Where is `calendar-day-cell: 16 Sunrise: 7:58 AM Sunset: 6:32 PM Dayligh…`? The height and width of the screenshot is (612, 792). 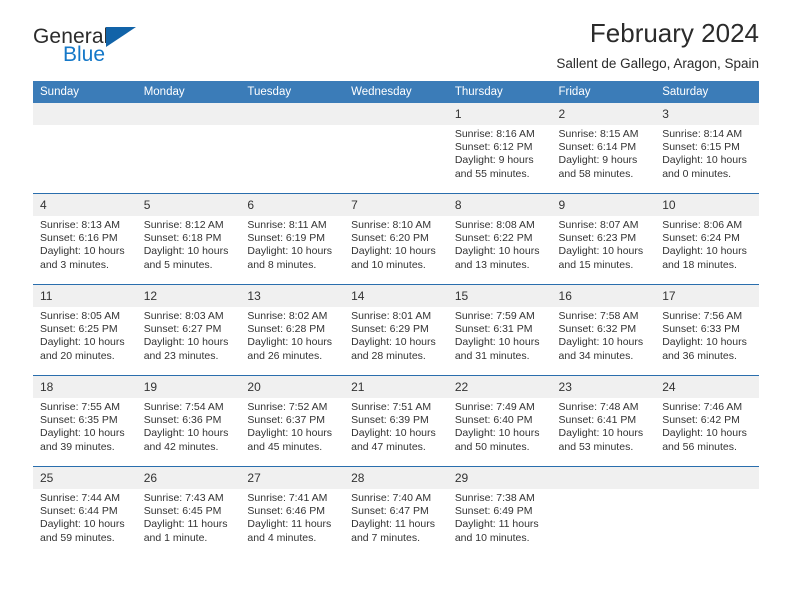 calendar-day-cell: 16 Sunrise: 7:58 AM Sunset: 6:32 PM Dayligh… is located at coordinates (603, 330).